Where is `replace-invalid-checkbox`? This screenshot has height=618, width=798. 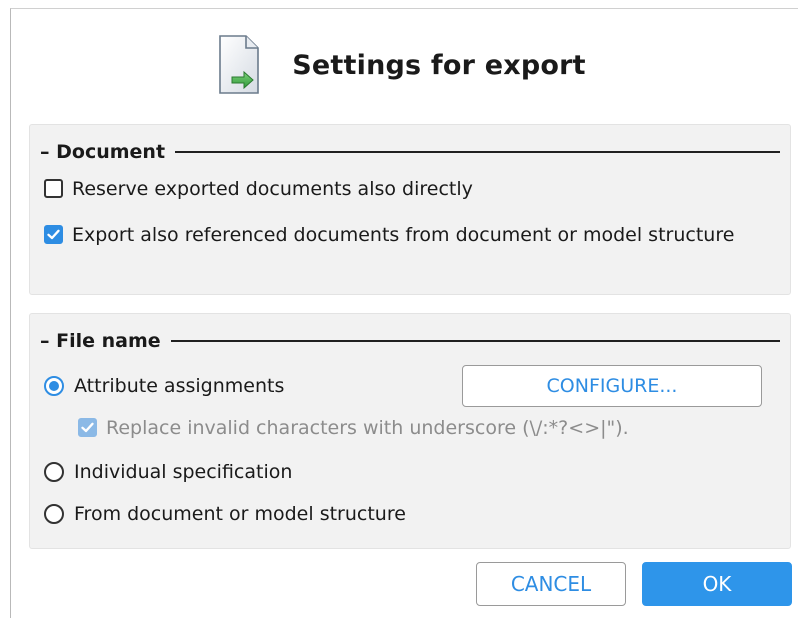 replace-invalid-checkbox is located at coordinates (87, 427).